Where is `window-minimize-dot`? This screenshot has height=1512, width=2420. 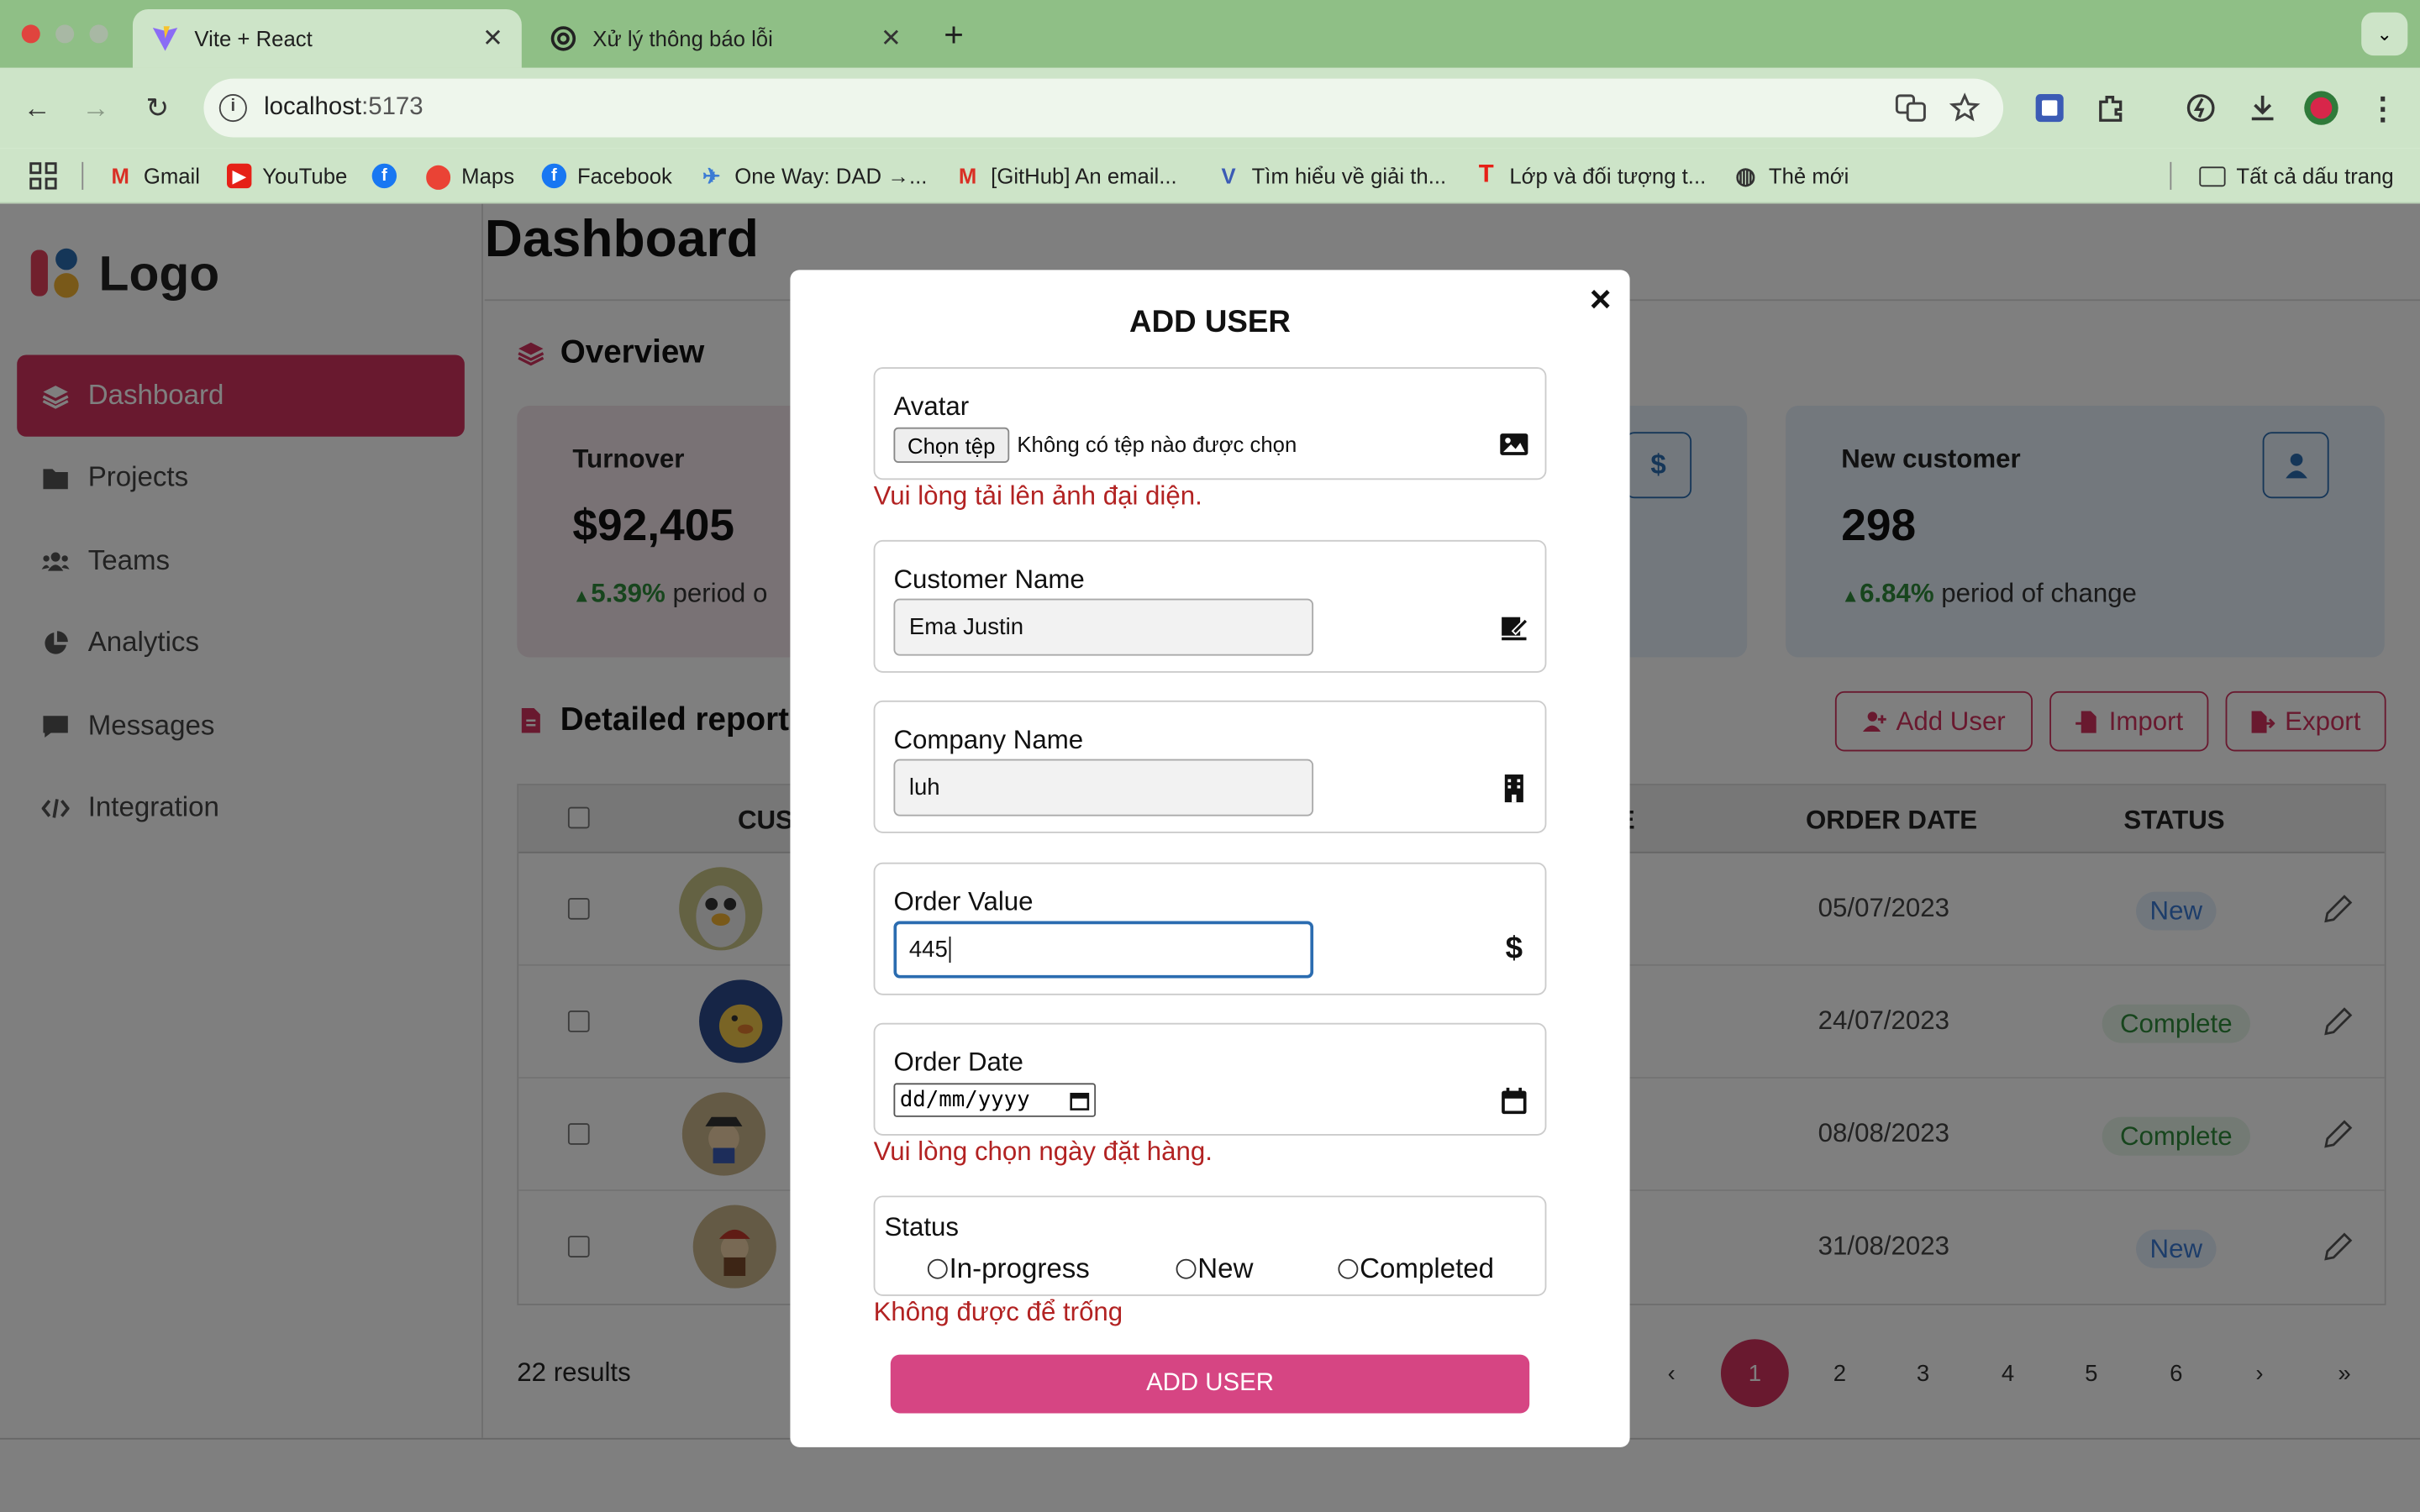 window-minimize-dot is located at coordinates (65, 34).